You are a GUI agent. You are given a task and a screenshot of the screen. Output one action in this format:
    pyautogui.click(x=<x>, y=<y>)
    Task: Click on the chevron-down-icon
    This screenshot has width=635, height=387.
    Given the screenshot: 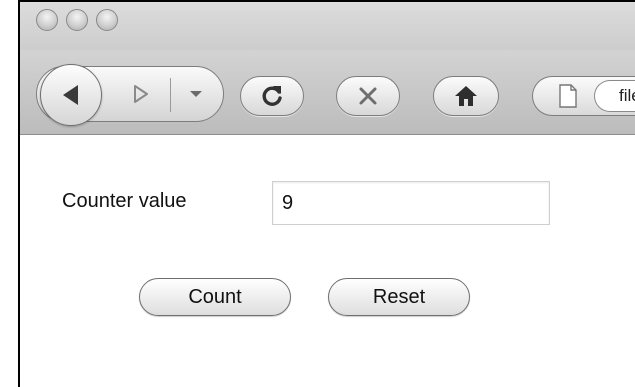 What is the action you would take?
    pyautogui.click(x=196, y=94)
    